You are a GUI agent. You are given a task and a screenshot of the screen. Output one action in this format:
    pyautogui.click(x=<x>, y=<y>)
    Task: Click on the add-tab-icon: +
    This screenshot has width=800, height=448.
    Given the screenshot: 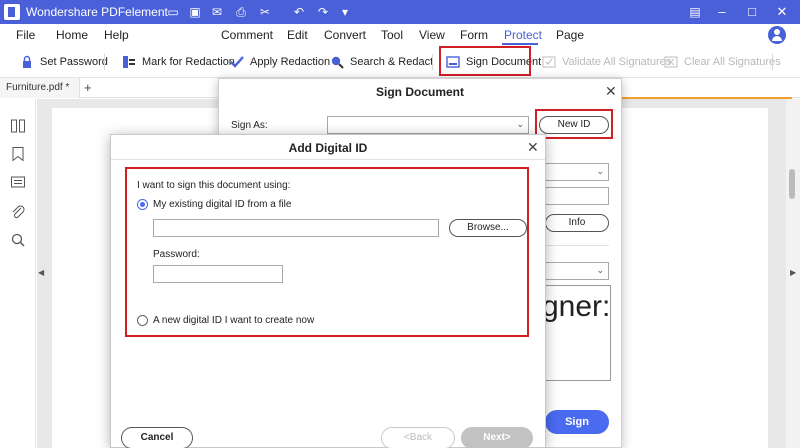 What is the action you would take?
    pyautogui.click(x=88, y=87)
    